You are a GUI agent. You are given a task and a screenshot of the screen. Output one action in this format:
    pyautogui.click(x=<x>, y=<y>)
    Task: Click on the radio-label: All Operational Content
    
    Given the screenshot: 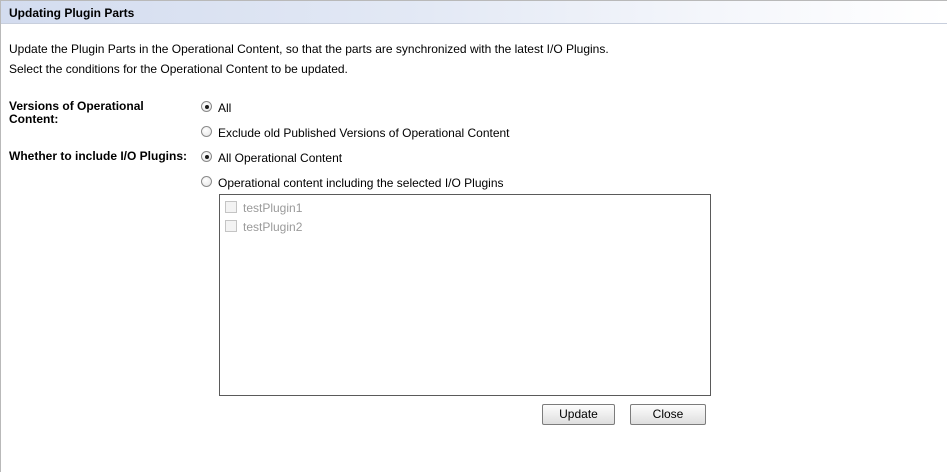 What is the action you would take?
    pyautogui.click(x=280, y=158)
    